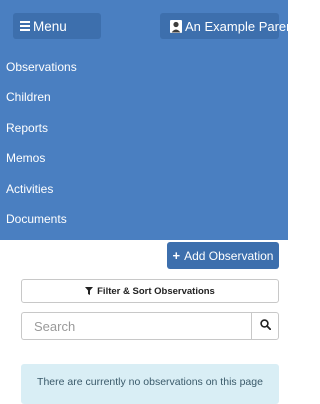 The width and height of the screenshot is (320, 404). I want to click on filter-sort-button: Filter & Sort Observations, so click(150, 291).